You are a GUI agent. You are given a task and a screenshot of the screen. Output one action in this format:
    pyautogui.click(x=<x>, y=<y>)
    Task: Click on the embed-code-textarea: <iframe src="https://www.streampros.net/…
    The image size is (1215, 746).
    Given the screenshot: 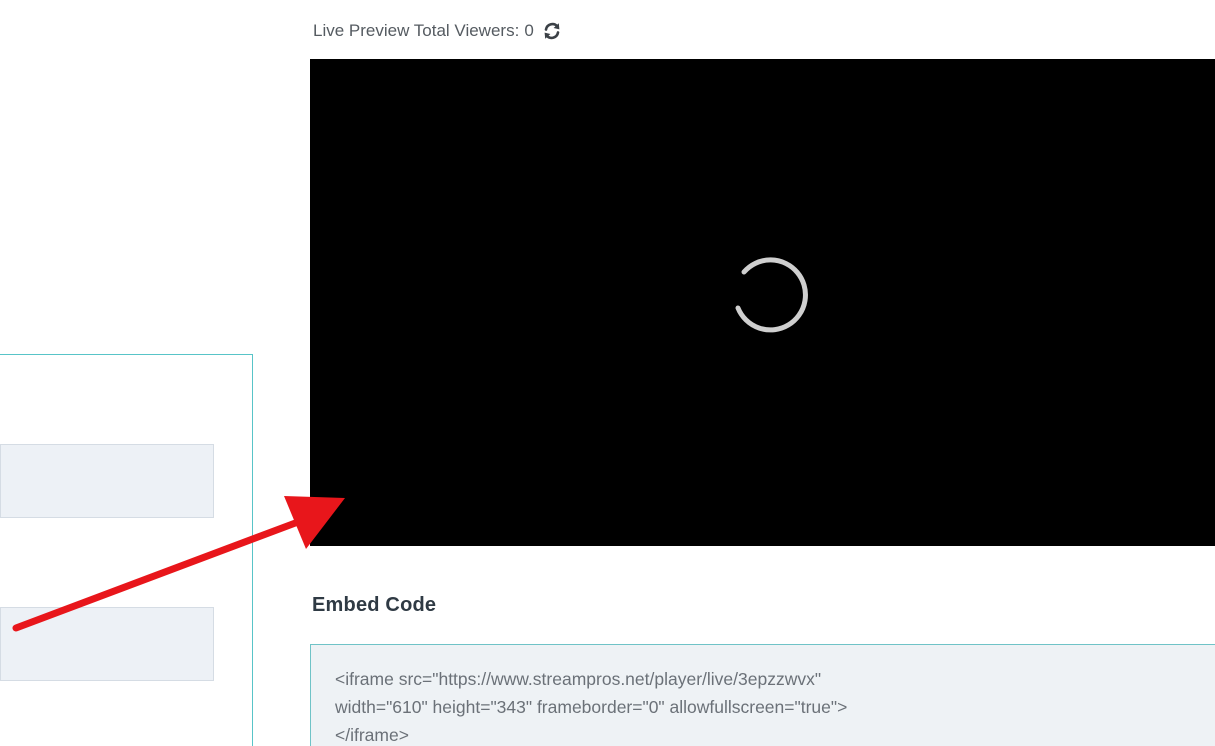 What is the action you would take?
    pyautogui.click(x=762, y=695)
    